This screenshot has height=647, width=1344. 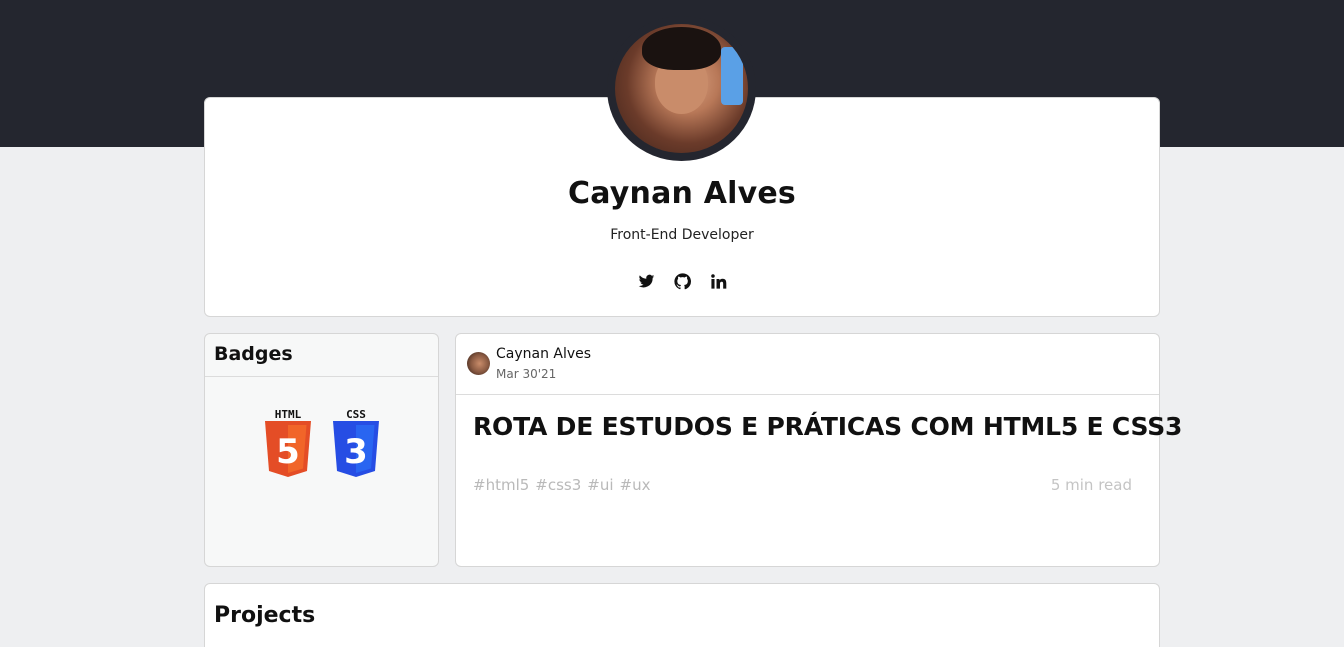 What do you see at coordinates (526, 374) in the screenshot?
I see `post-date: Mar 30'21` at bounding box center [526, 374].